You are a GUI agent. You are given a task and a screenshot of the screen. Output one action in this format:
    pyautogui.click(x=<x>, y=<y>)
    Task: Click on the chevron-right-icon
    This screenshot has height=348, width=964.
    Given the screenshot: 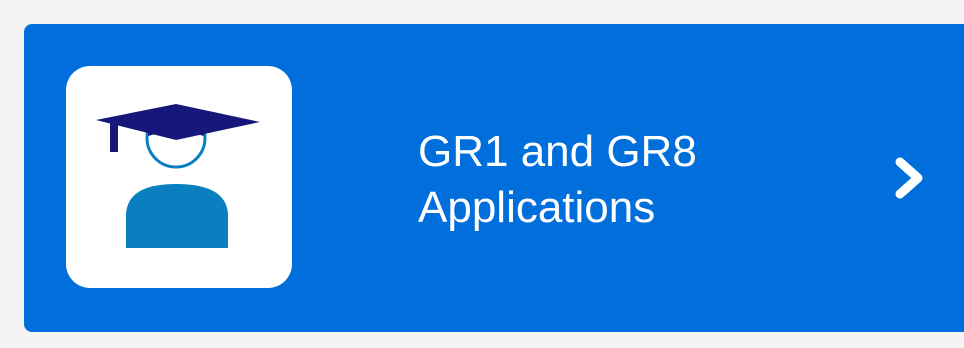 What is the action you would take?
    pyautogui.click(x=910, y=178)
    